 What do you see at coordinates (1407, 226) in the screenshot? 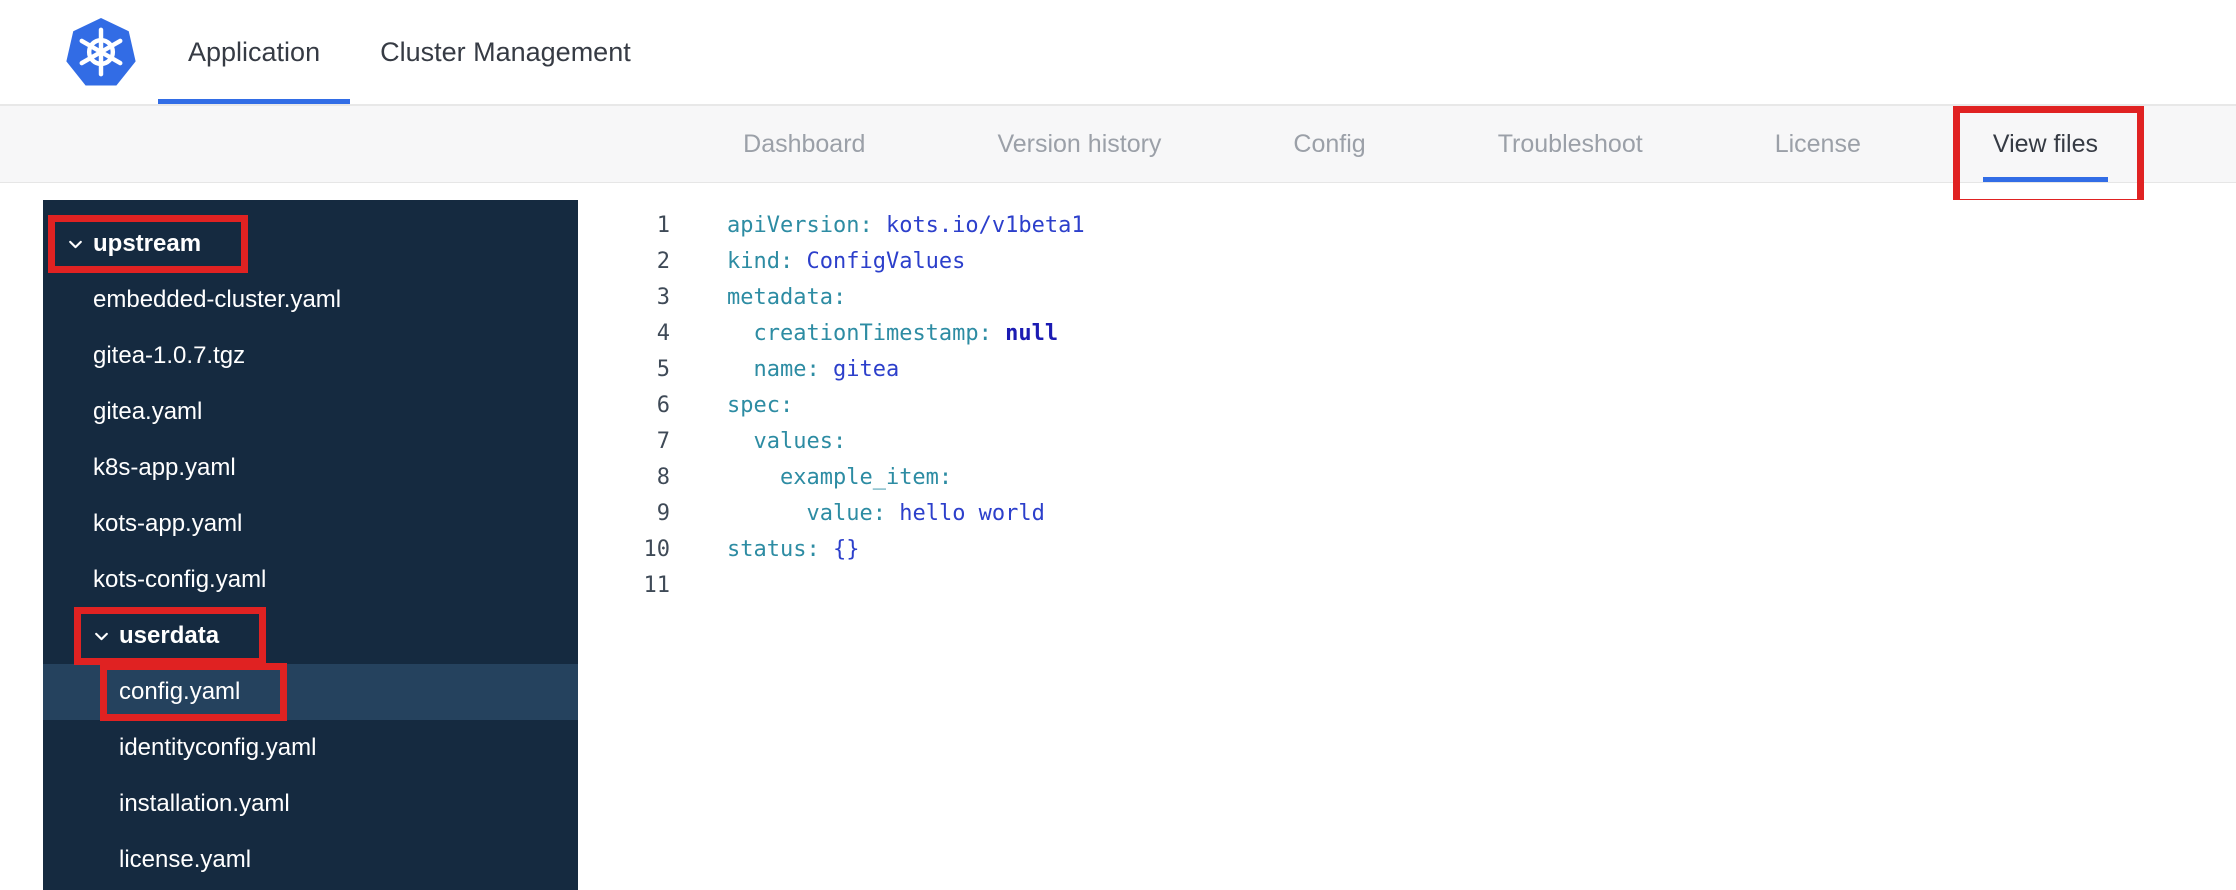
I see `code-line: 1 apiVersion: kots.io/v1beta1` at bounding box center [1407, 226].